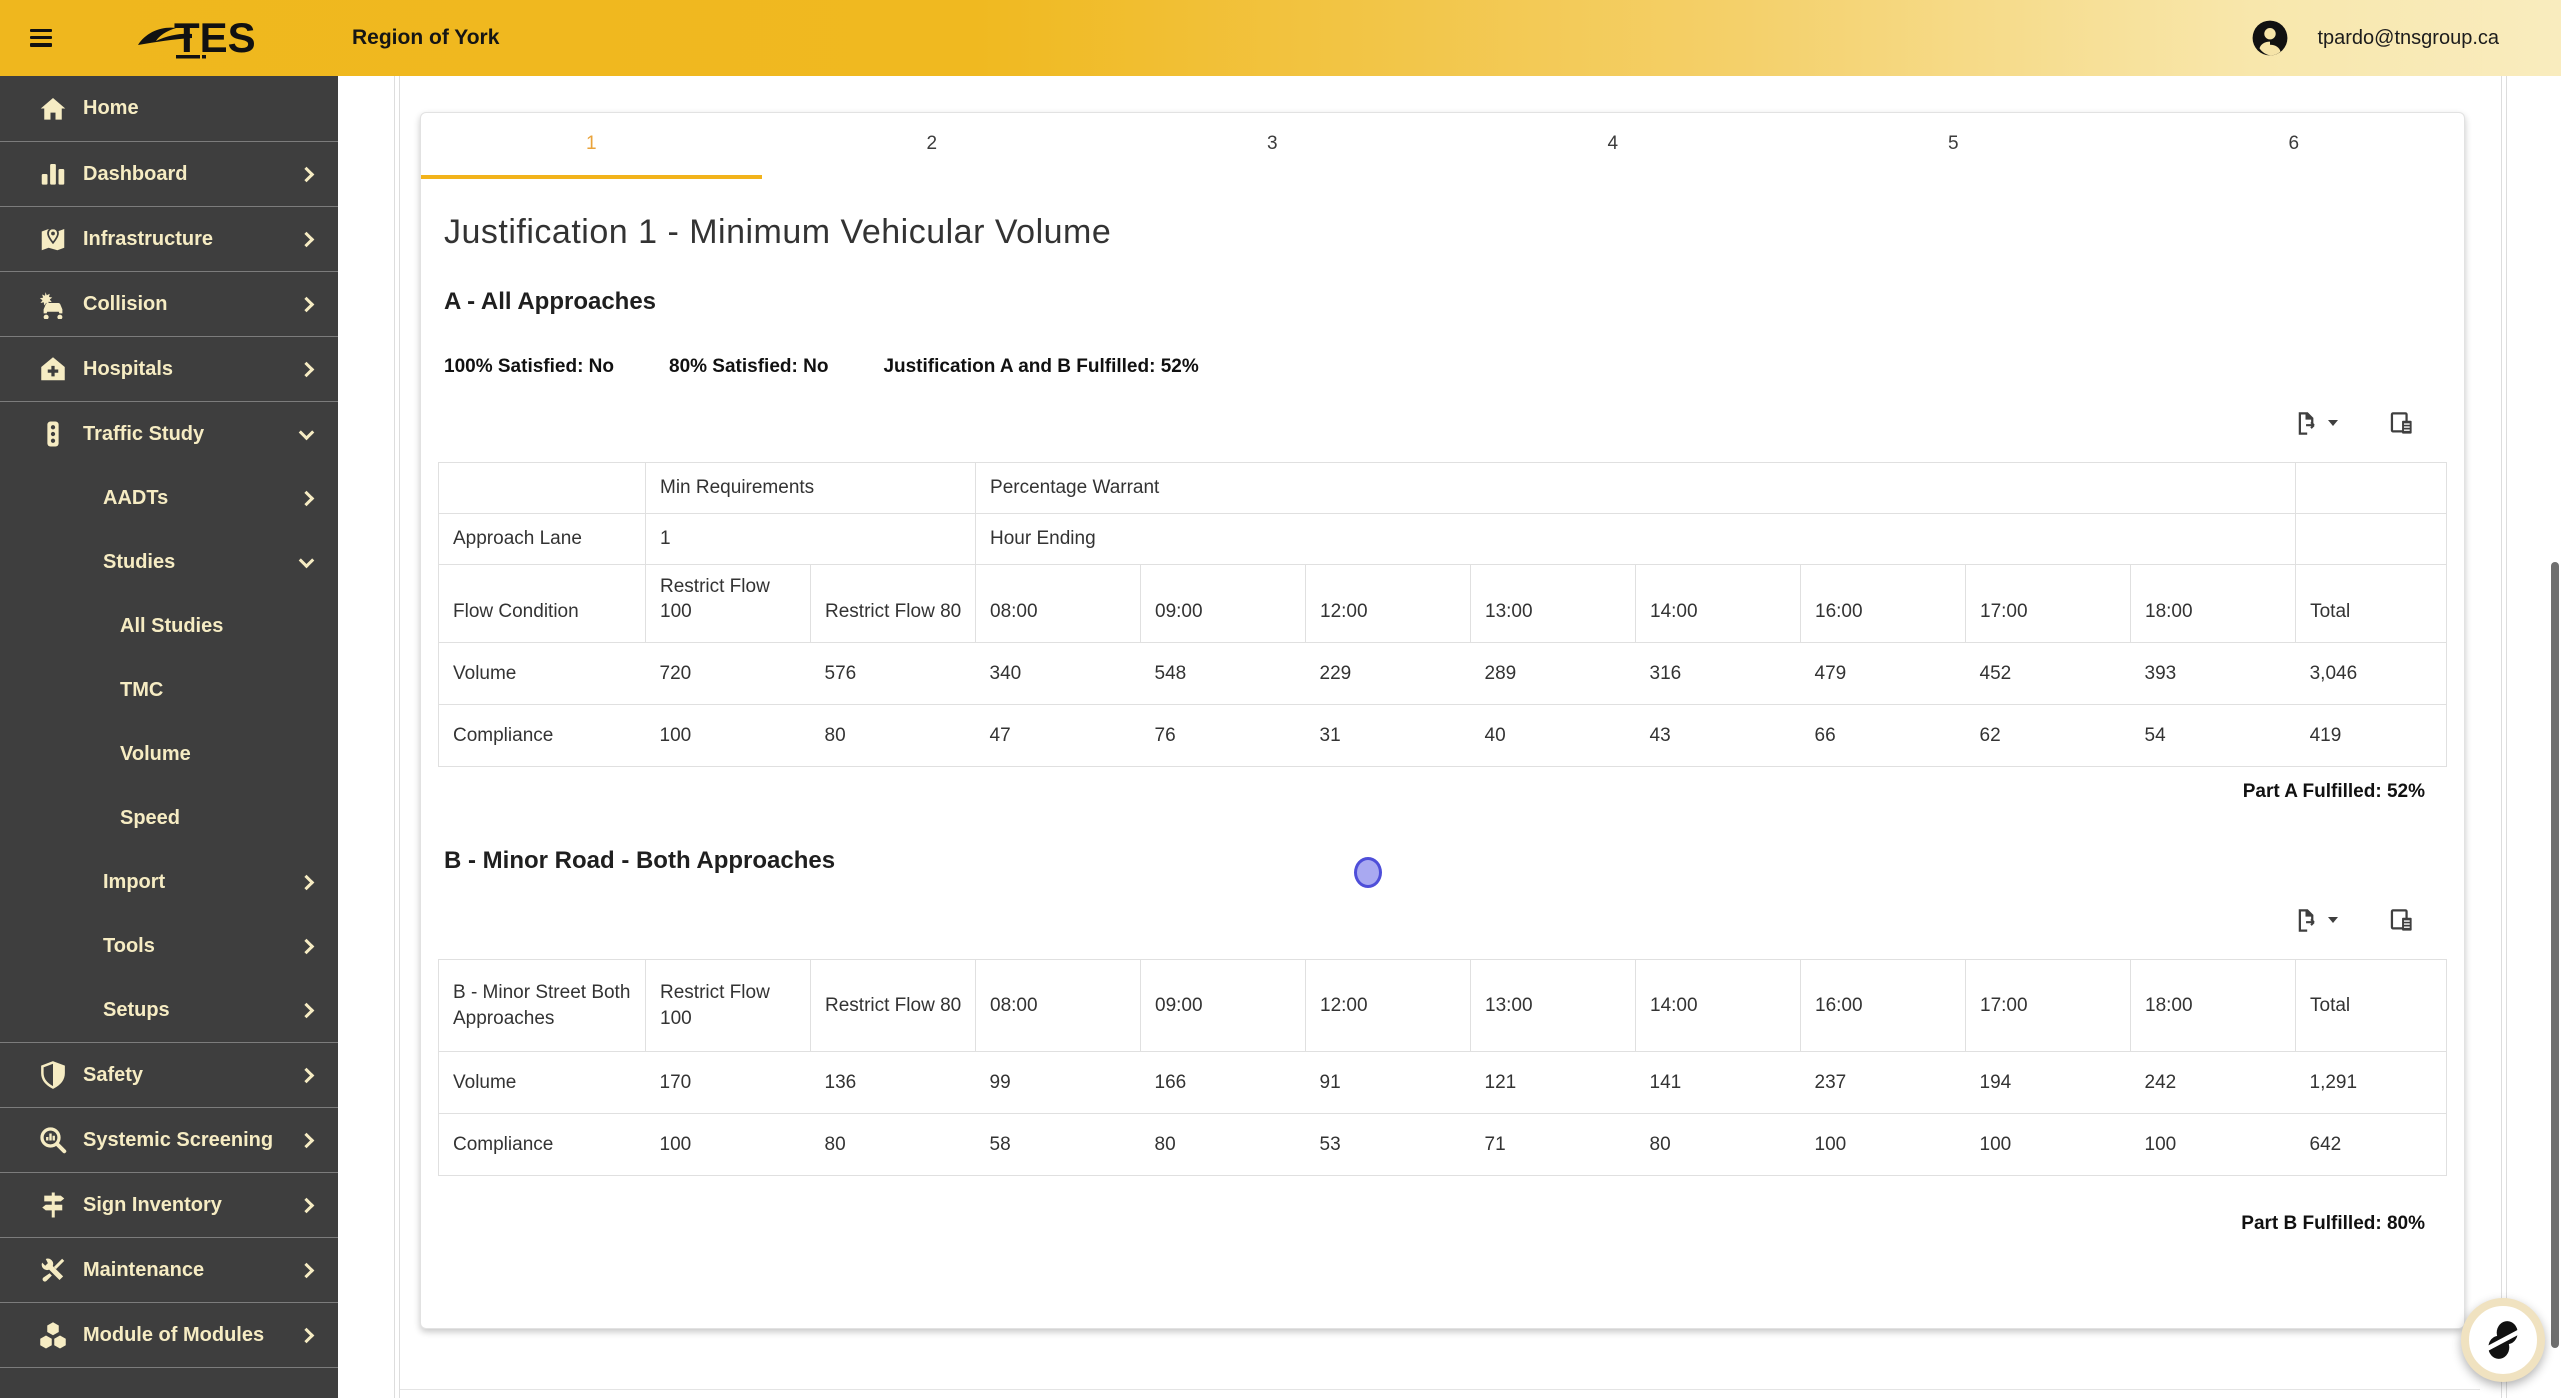 This screenshot has width=2561, height=1398. What do you see at coordinates (2504, 737) in the screenshot?
I see `inner-scroll-track-right` at bounding box center [2504, 737].